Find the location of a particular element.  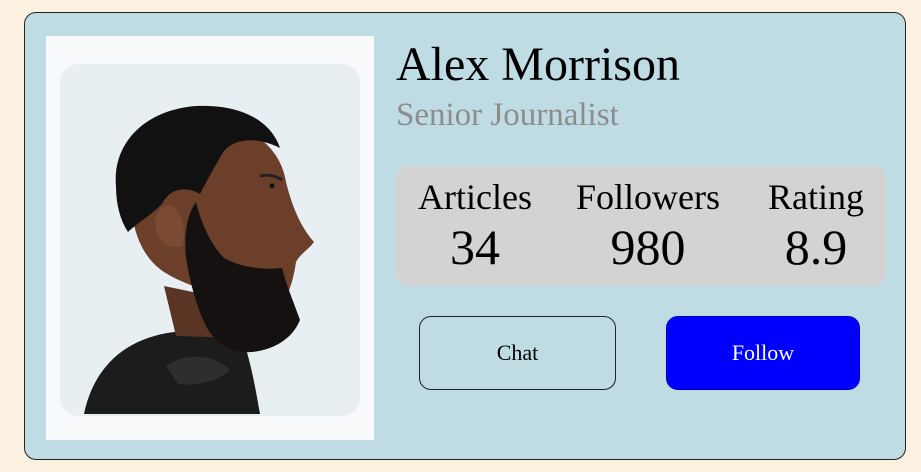

stat-followers: Followers 980 is located at coordinates (648, 226).